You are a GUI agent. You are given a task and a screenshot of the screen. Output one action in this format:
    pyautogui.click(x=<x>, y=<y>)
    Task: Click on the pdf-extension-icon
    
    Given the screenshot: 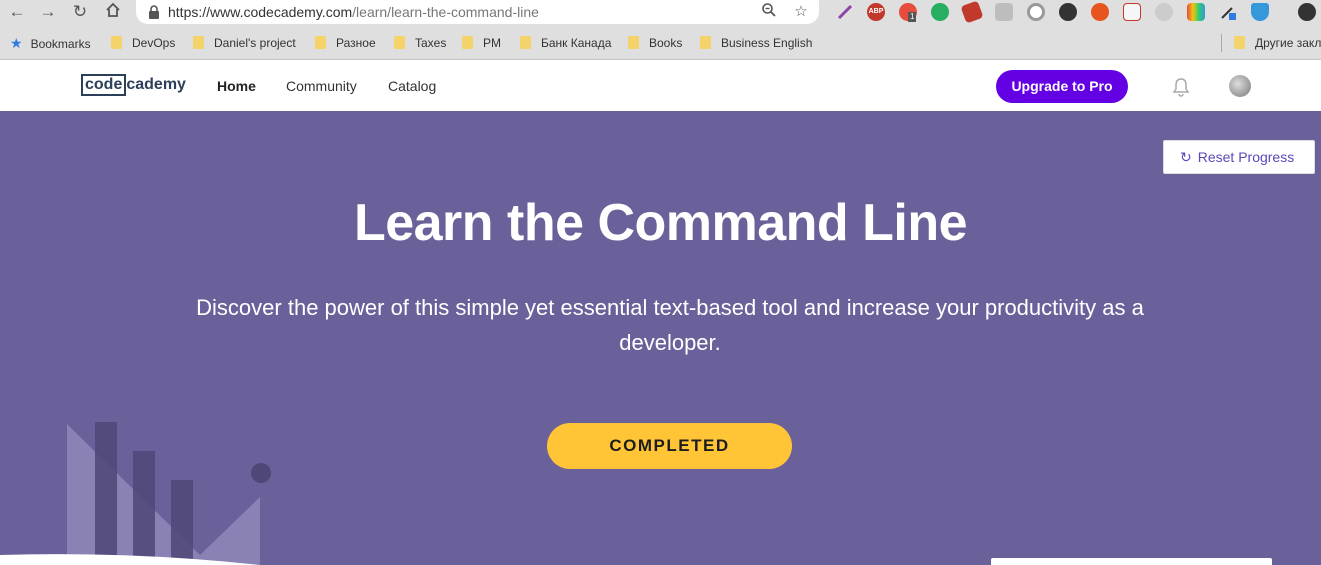 What is the action you would take?
    pyautogui.click(x=1004, y=12)
    